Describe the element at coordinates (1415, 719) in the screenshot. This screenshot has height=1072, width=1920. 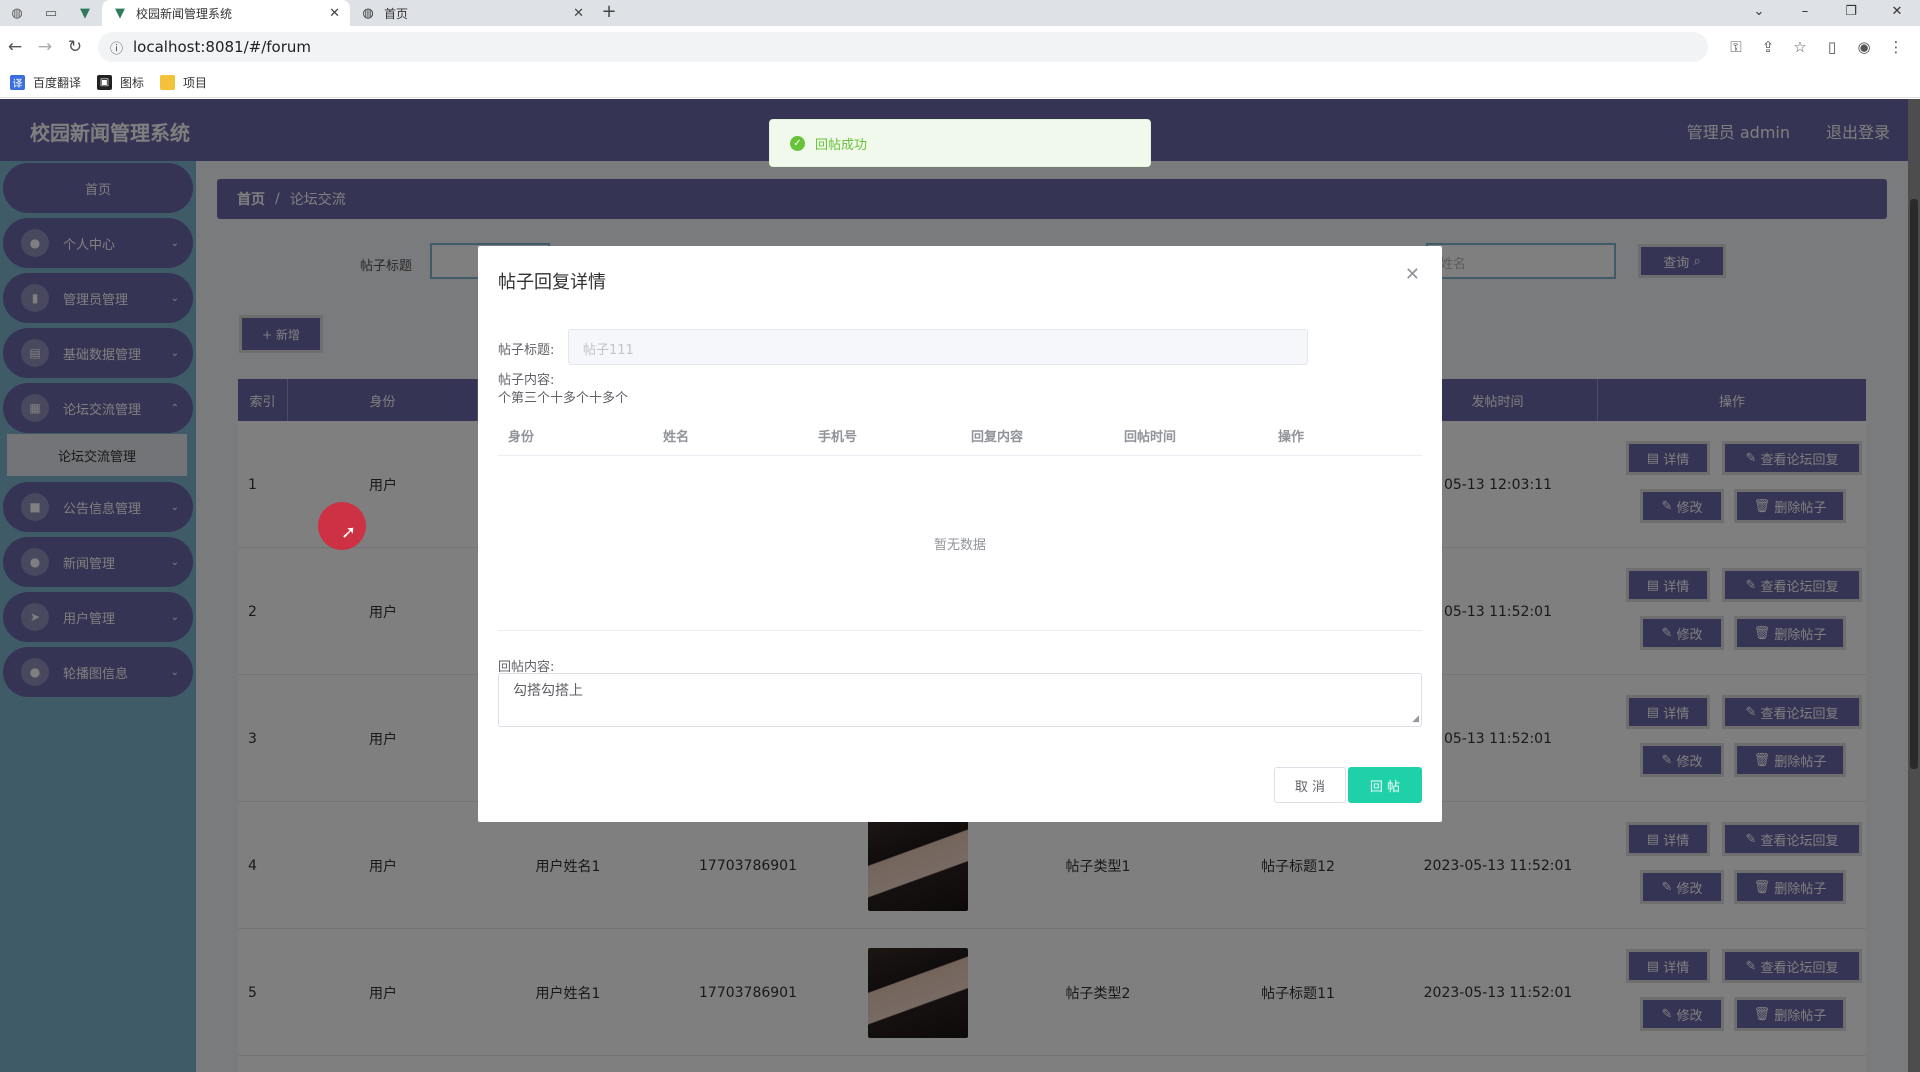
I see `resize-handle-icon: ◢` at that location.